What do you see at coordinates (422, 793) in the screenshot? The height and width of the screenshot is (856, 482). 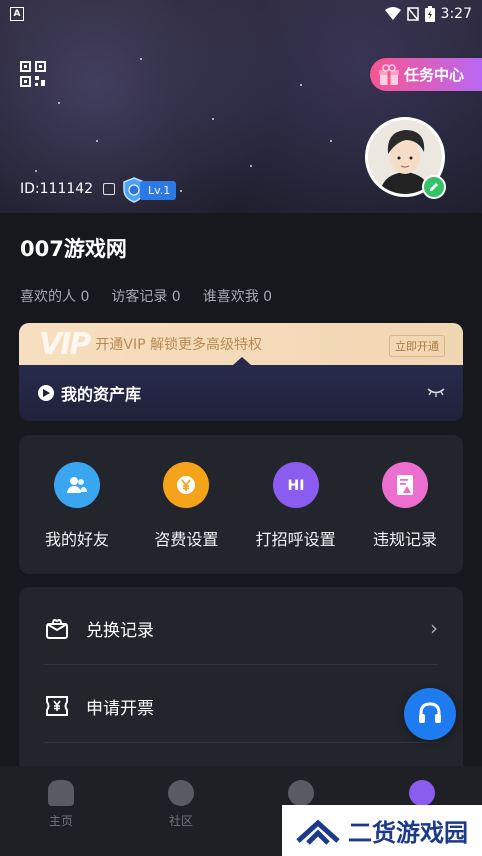 I see `profile-icon` at bounding box center [422, 793].